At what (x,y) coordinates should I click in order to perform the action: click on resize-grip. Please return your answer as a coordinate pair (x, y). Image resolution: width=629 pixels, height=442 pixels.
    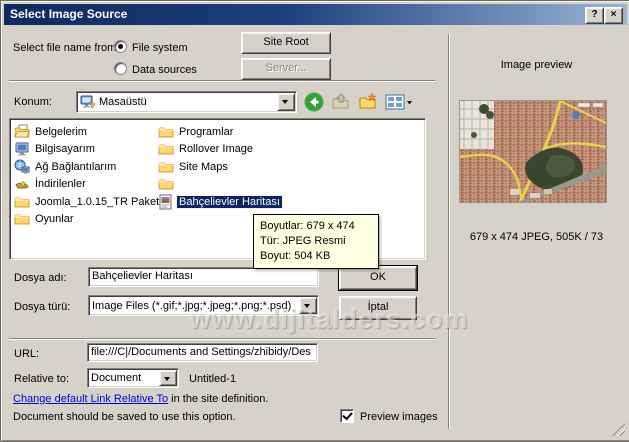
    Looking at the image, I should click on (618, 429).